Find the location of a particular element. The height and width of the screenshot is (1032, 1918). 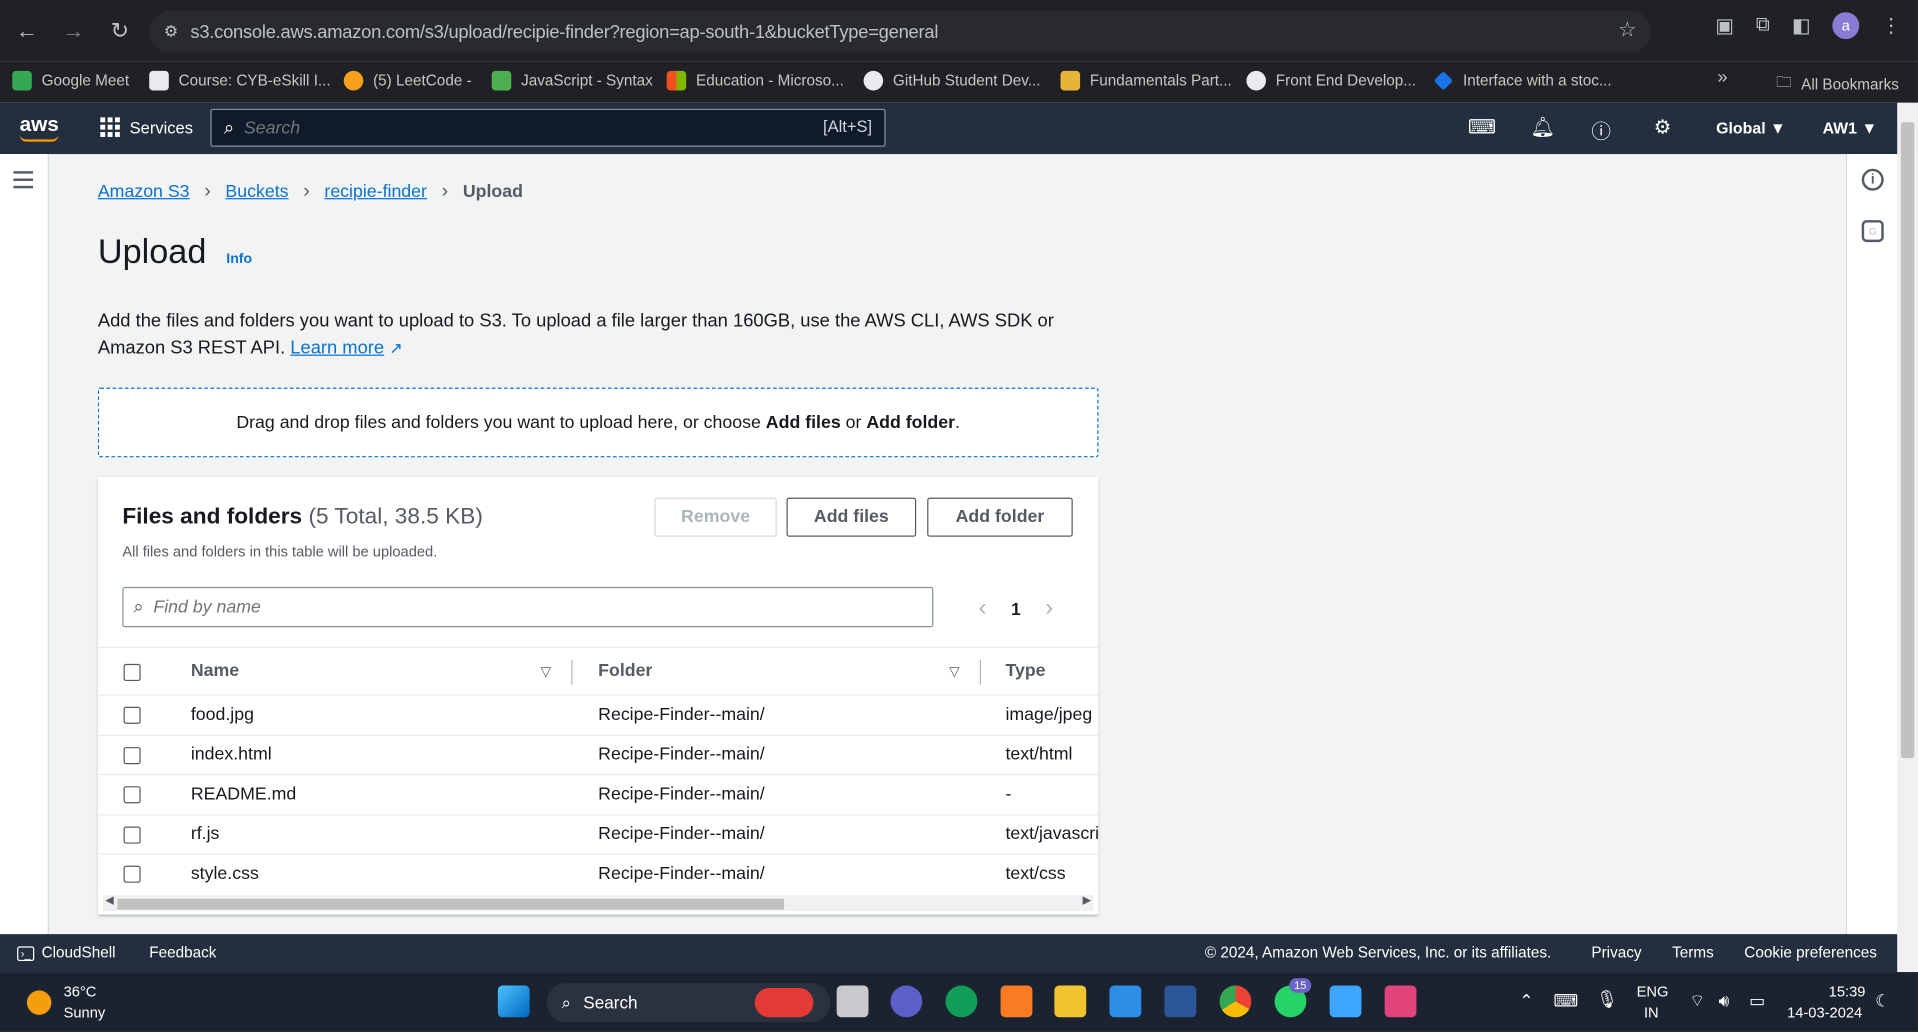

teams-chat-icon is located at coordinates (906, 1001).